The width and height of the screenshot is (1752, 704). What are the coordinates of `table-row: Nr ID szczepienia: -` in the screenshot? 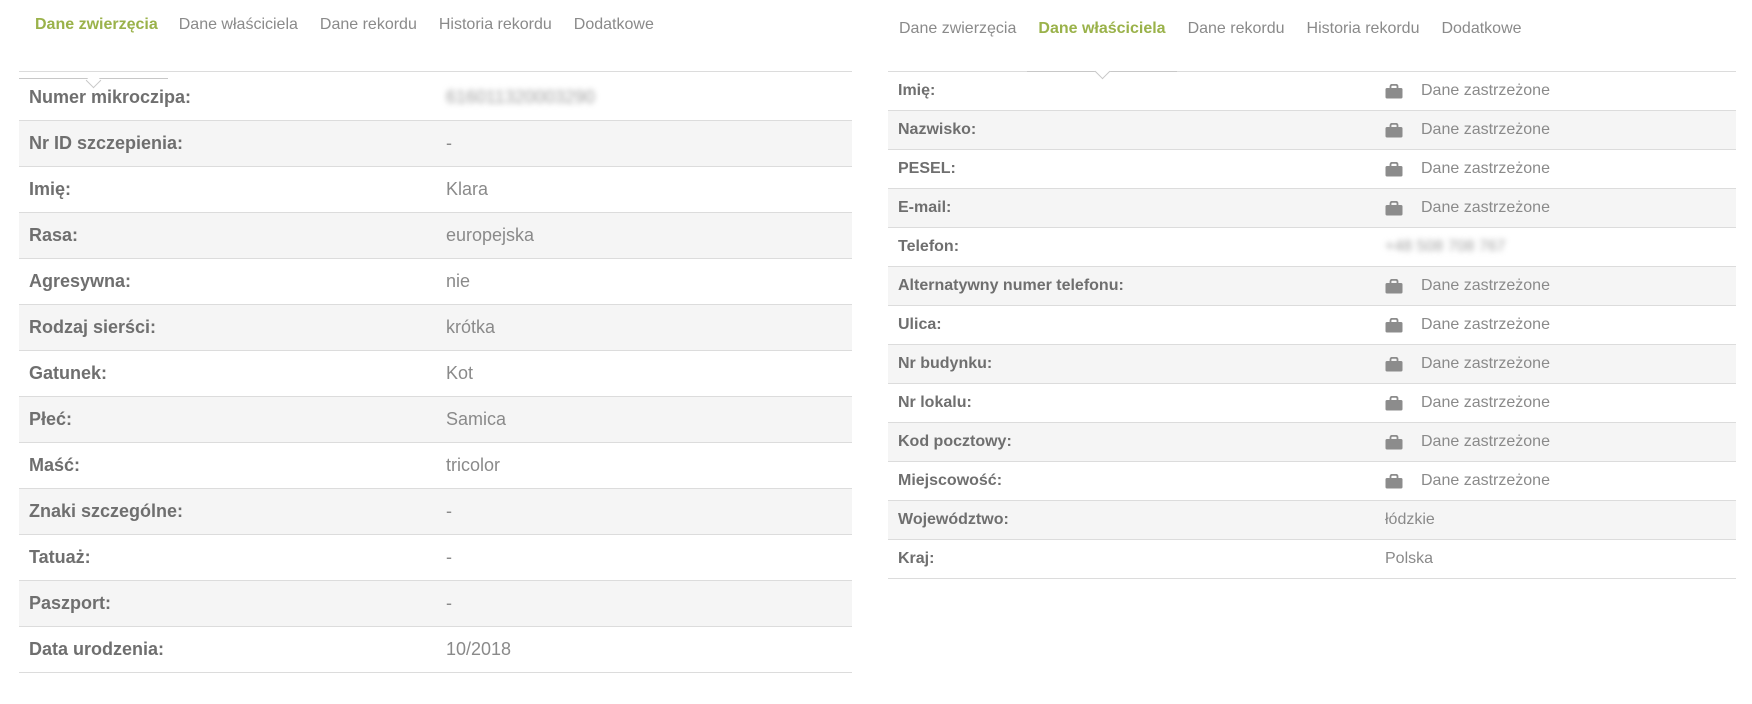 It's located at (435, 144).